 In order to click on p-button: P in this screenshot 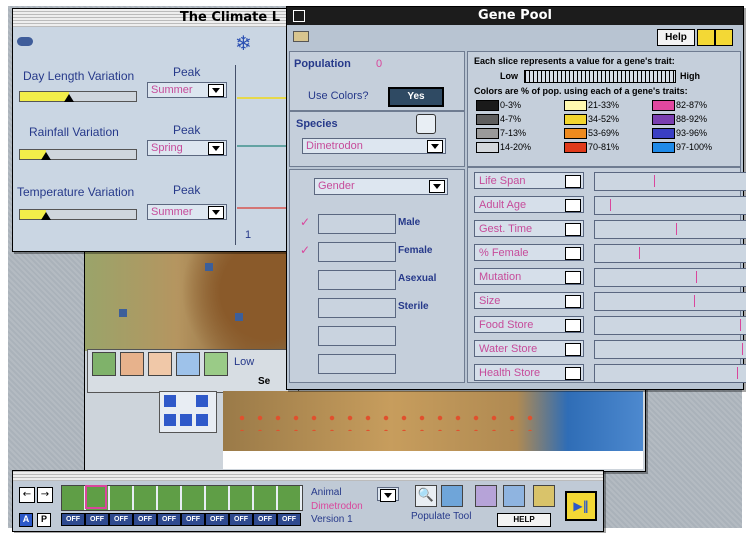, I will do `click(44, 520)`.